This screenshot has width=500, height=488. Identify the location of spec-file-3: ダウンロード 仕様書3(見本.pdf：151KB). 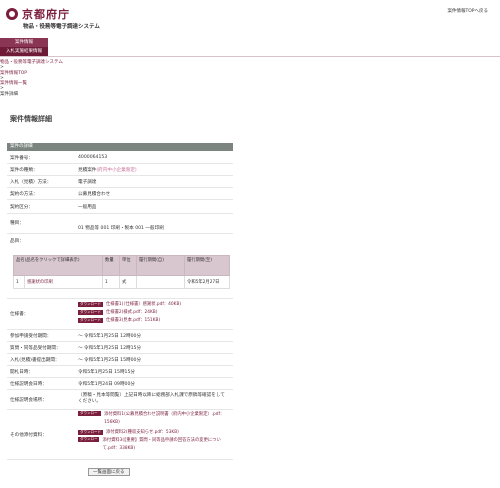
(119, 320).